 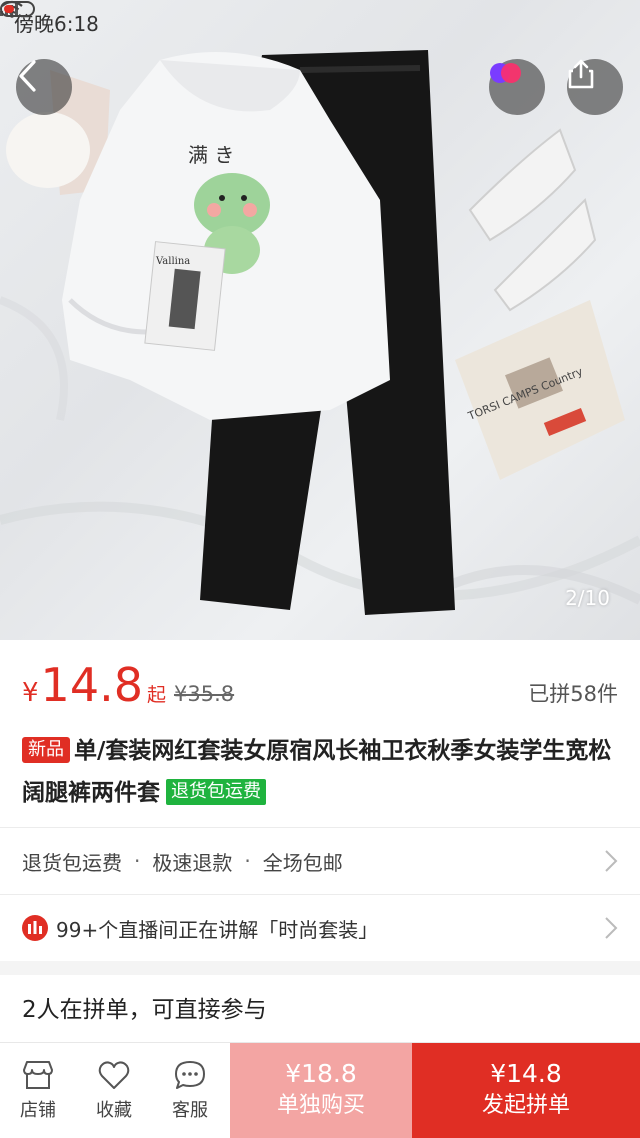 I want to click on partner-button, so click(x=517, y=87).